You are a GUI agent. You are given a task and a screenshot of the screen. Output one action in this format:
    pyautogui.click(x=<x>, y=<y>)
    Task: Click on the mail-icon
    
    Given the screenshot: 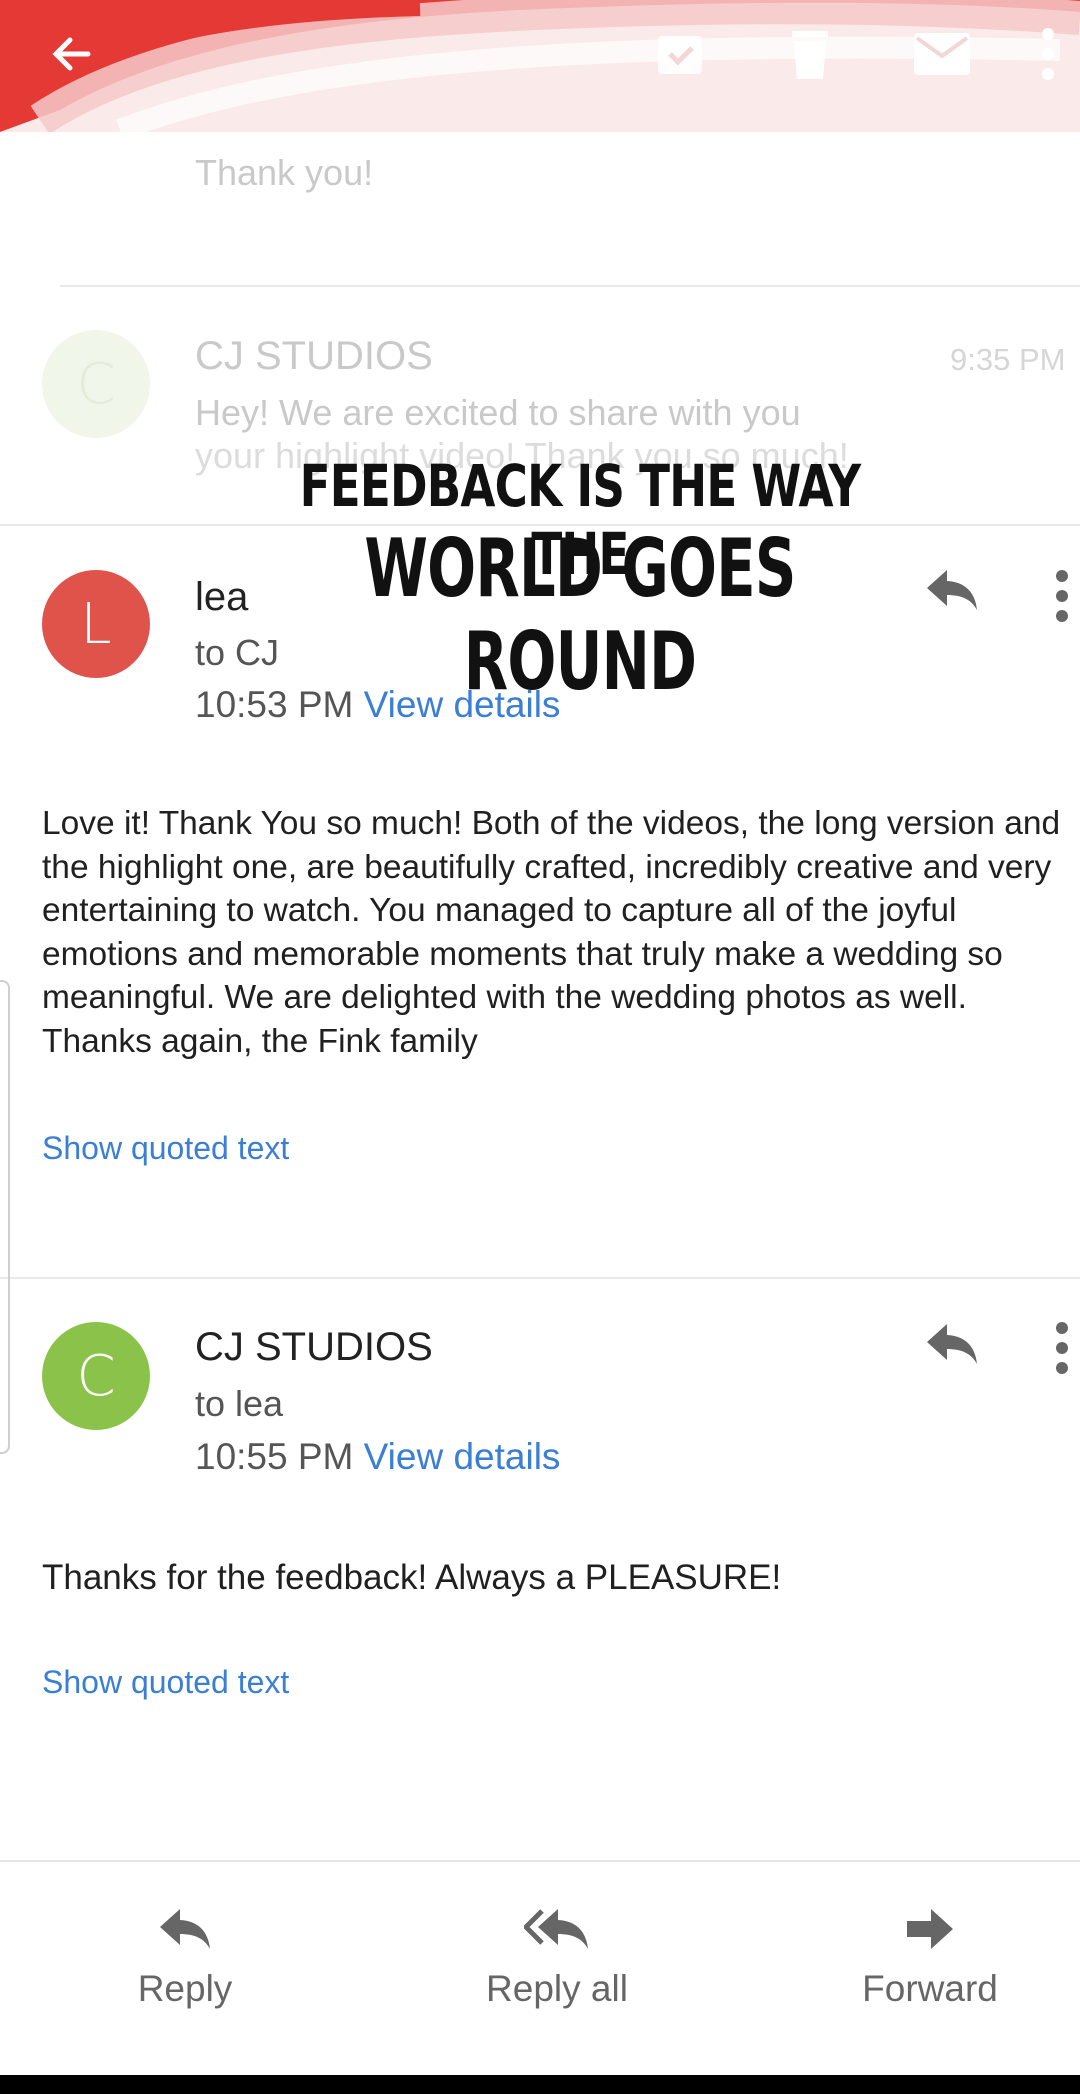 What is the action you would take?
    pyautogui.click(x=942, y=54)
    